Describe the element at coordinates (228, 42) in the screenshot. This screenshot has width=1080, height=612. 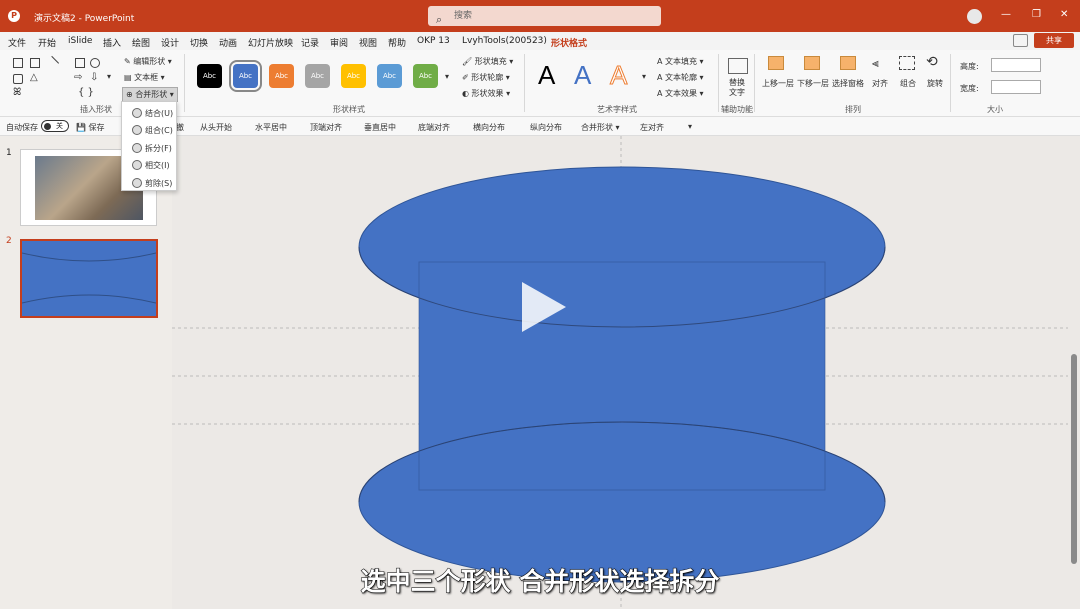
I see `tab-animations: 动画` at that location.